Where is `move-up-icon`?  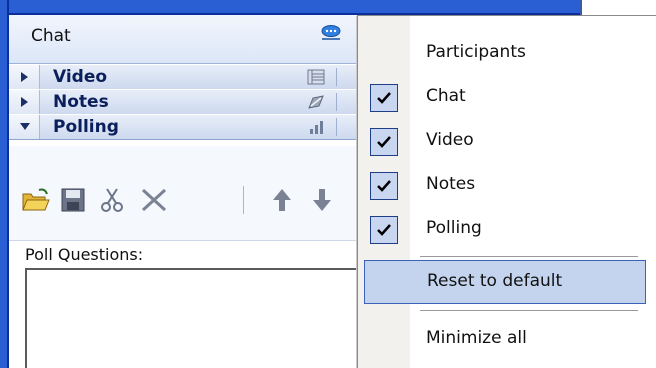
move-up-icon is located at coordinates (282, 200).